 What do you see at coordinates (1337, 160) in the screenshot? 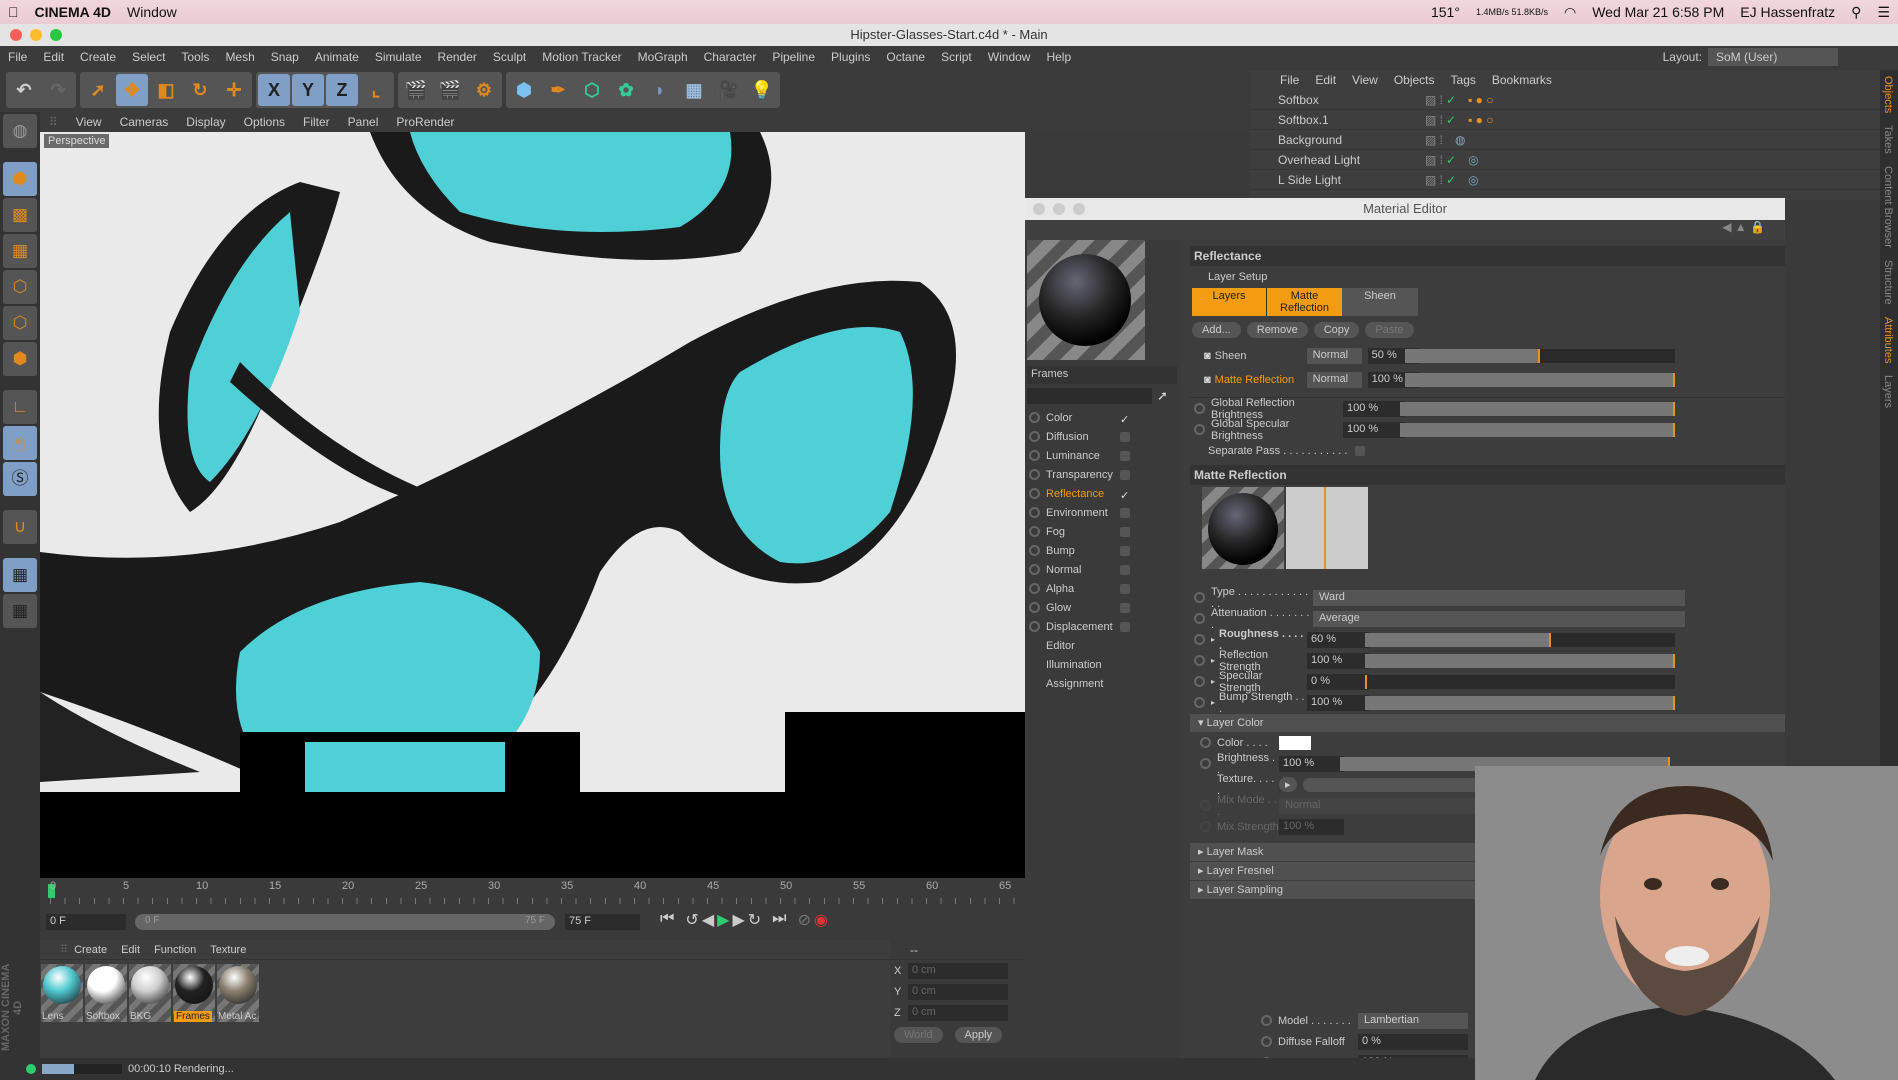
I see `object-name: Overhead Light` at bounding box center [1337, 160].